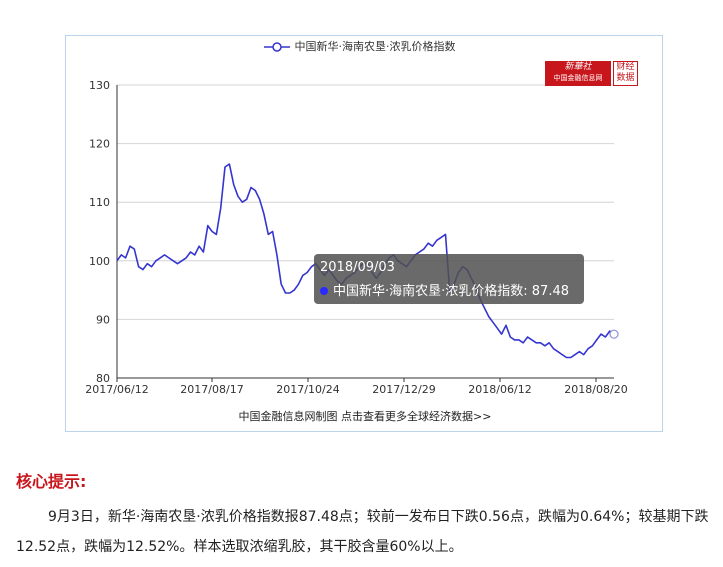  I want to click on last-point-marker, so click(614, 334).